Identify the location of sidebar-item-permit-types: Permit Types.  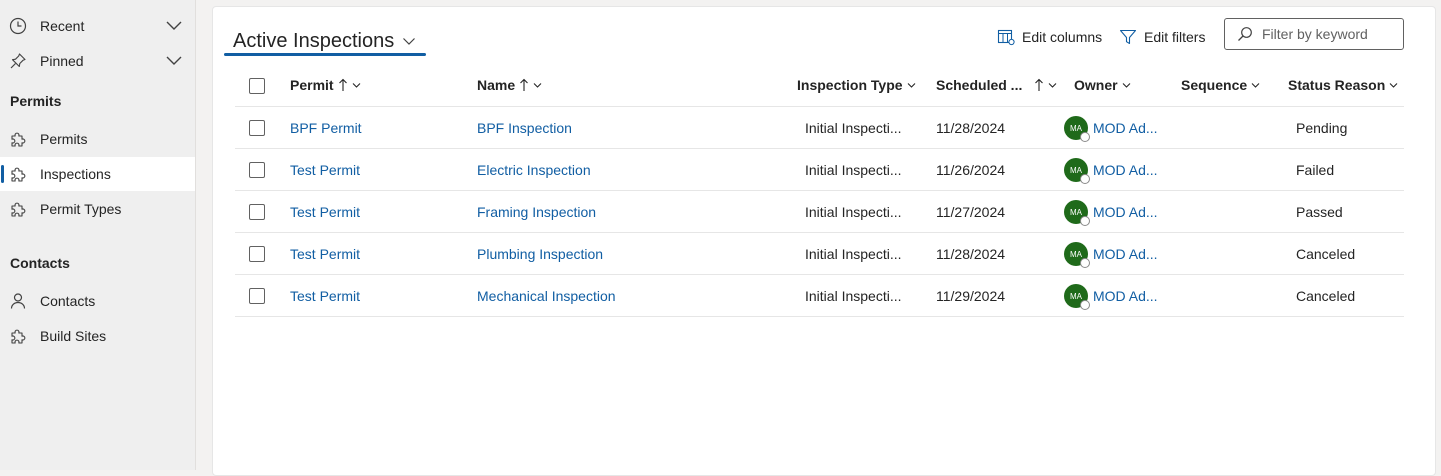
(97, 209).